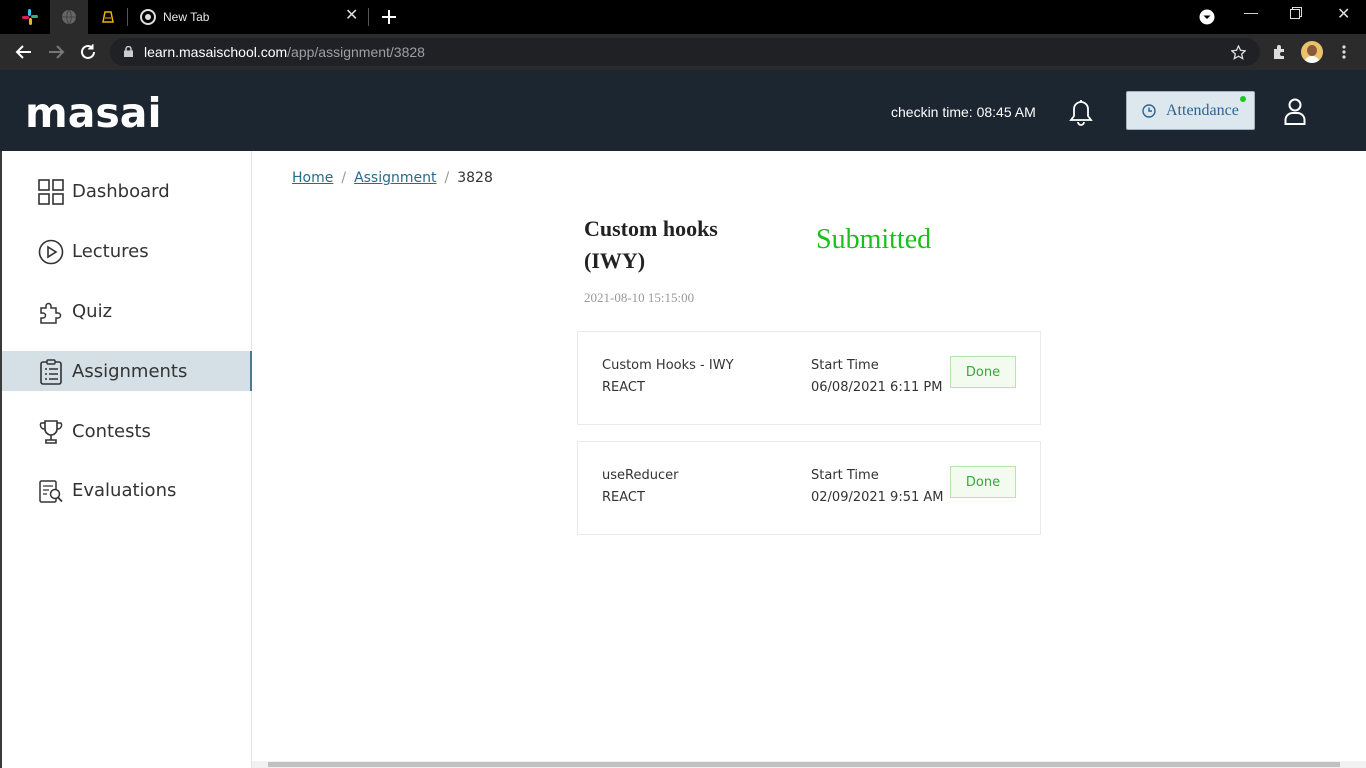 The height and width of the screenshot is (768, 1366). Describe the element at coordinates (356, 52) in the screenshot. I see `url-path: /app/assignment/3828` at that location.